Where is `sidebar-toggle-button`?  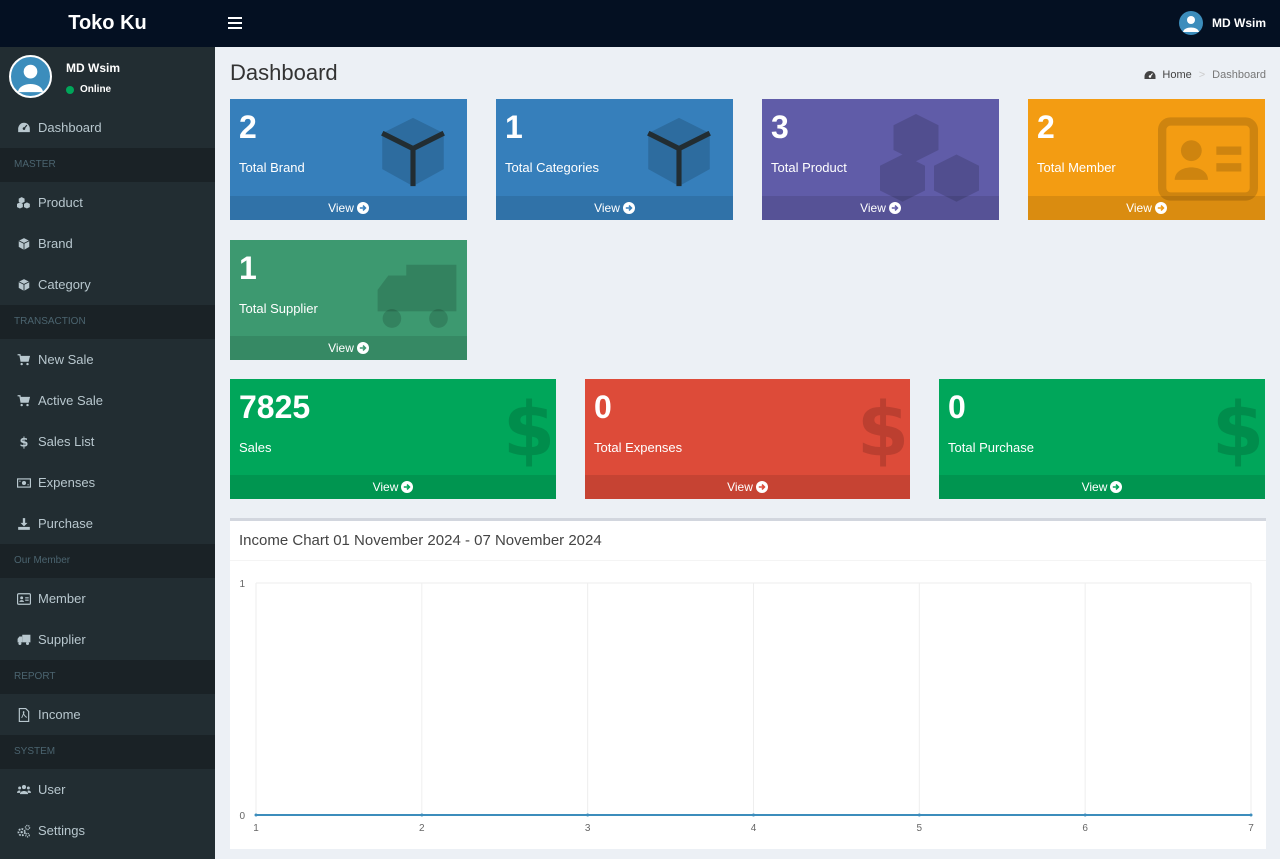 sidebar-toggle-button is located at coordinates (235, 23).